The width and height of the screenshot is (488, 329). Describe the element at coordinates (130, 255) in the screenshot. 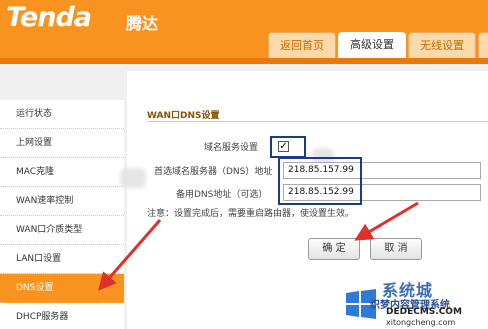

I see `arrow-to-dns-menu` at that location.